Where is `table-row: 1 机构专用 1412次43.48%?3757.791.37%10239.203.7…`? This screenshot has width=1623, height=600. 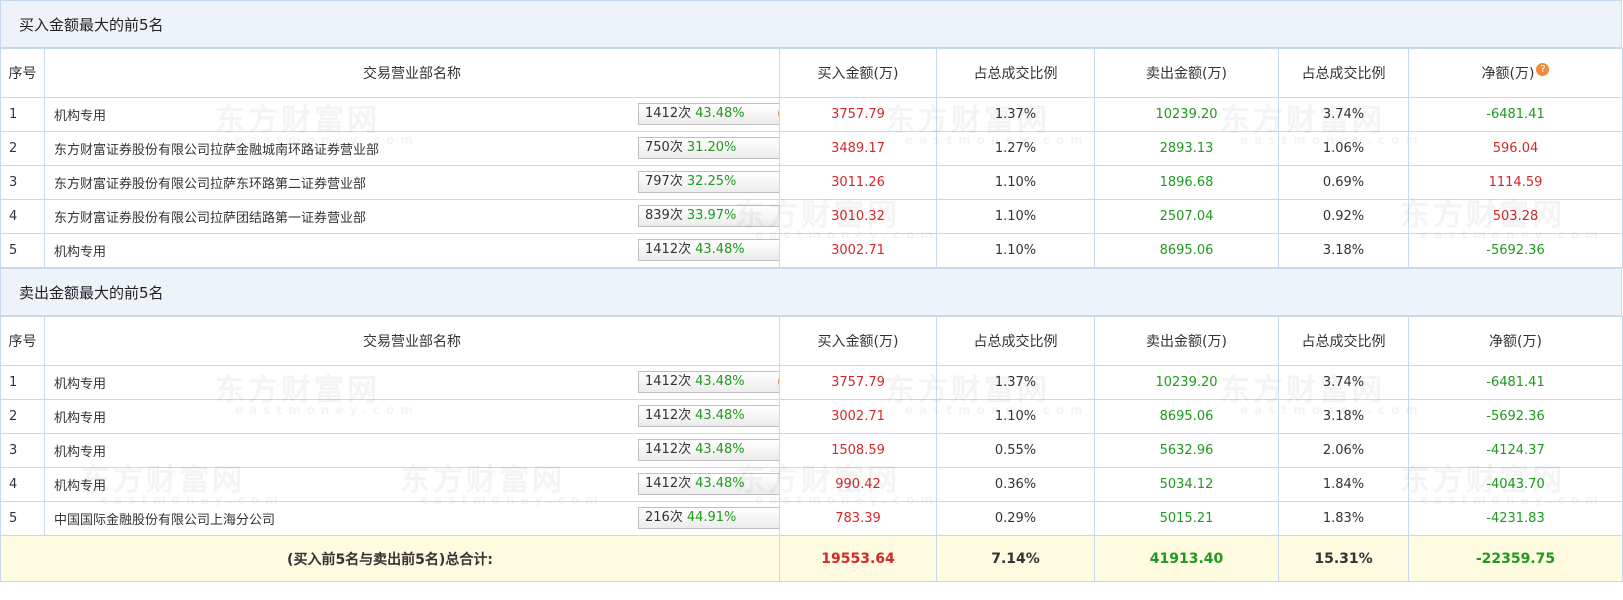
table-row: 1 机构专用 1412次43.48%?3757.791.37%10239.203.7… is located at coordinates (811, 382).